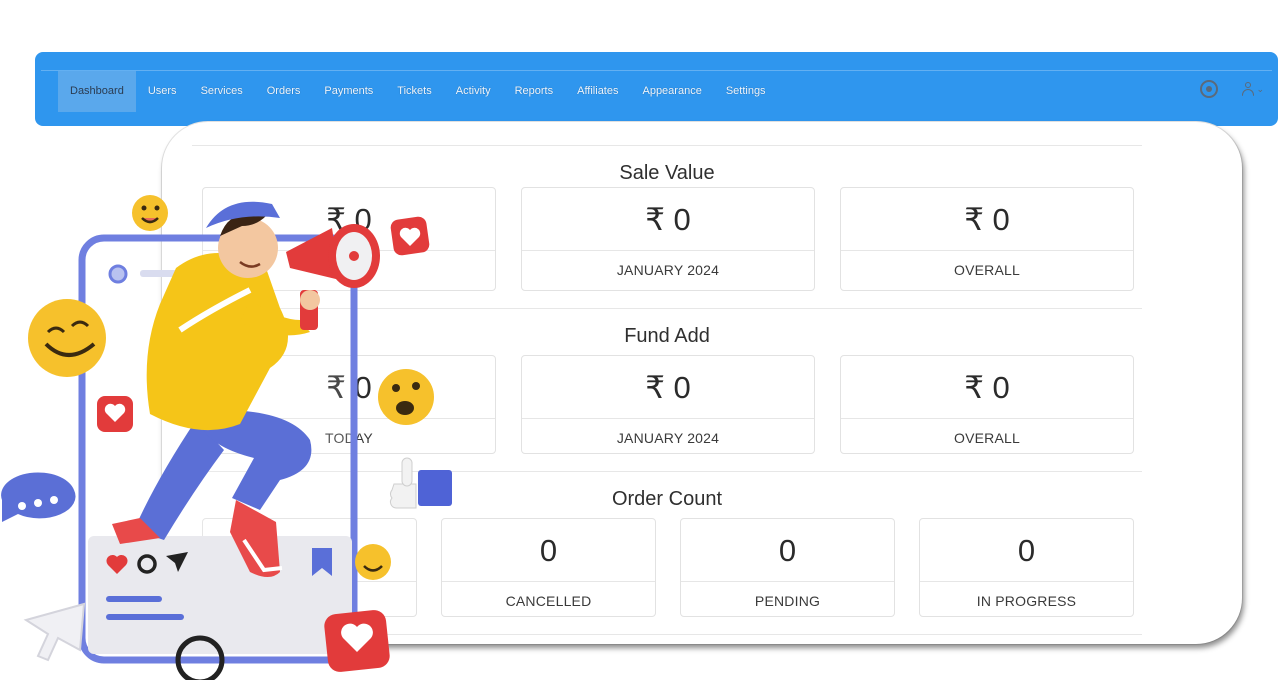  What do you see at coordinates (309, 601) in the screenshot?
I see `stat-label: COMPLETED` at bounding box center [309, 601].